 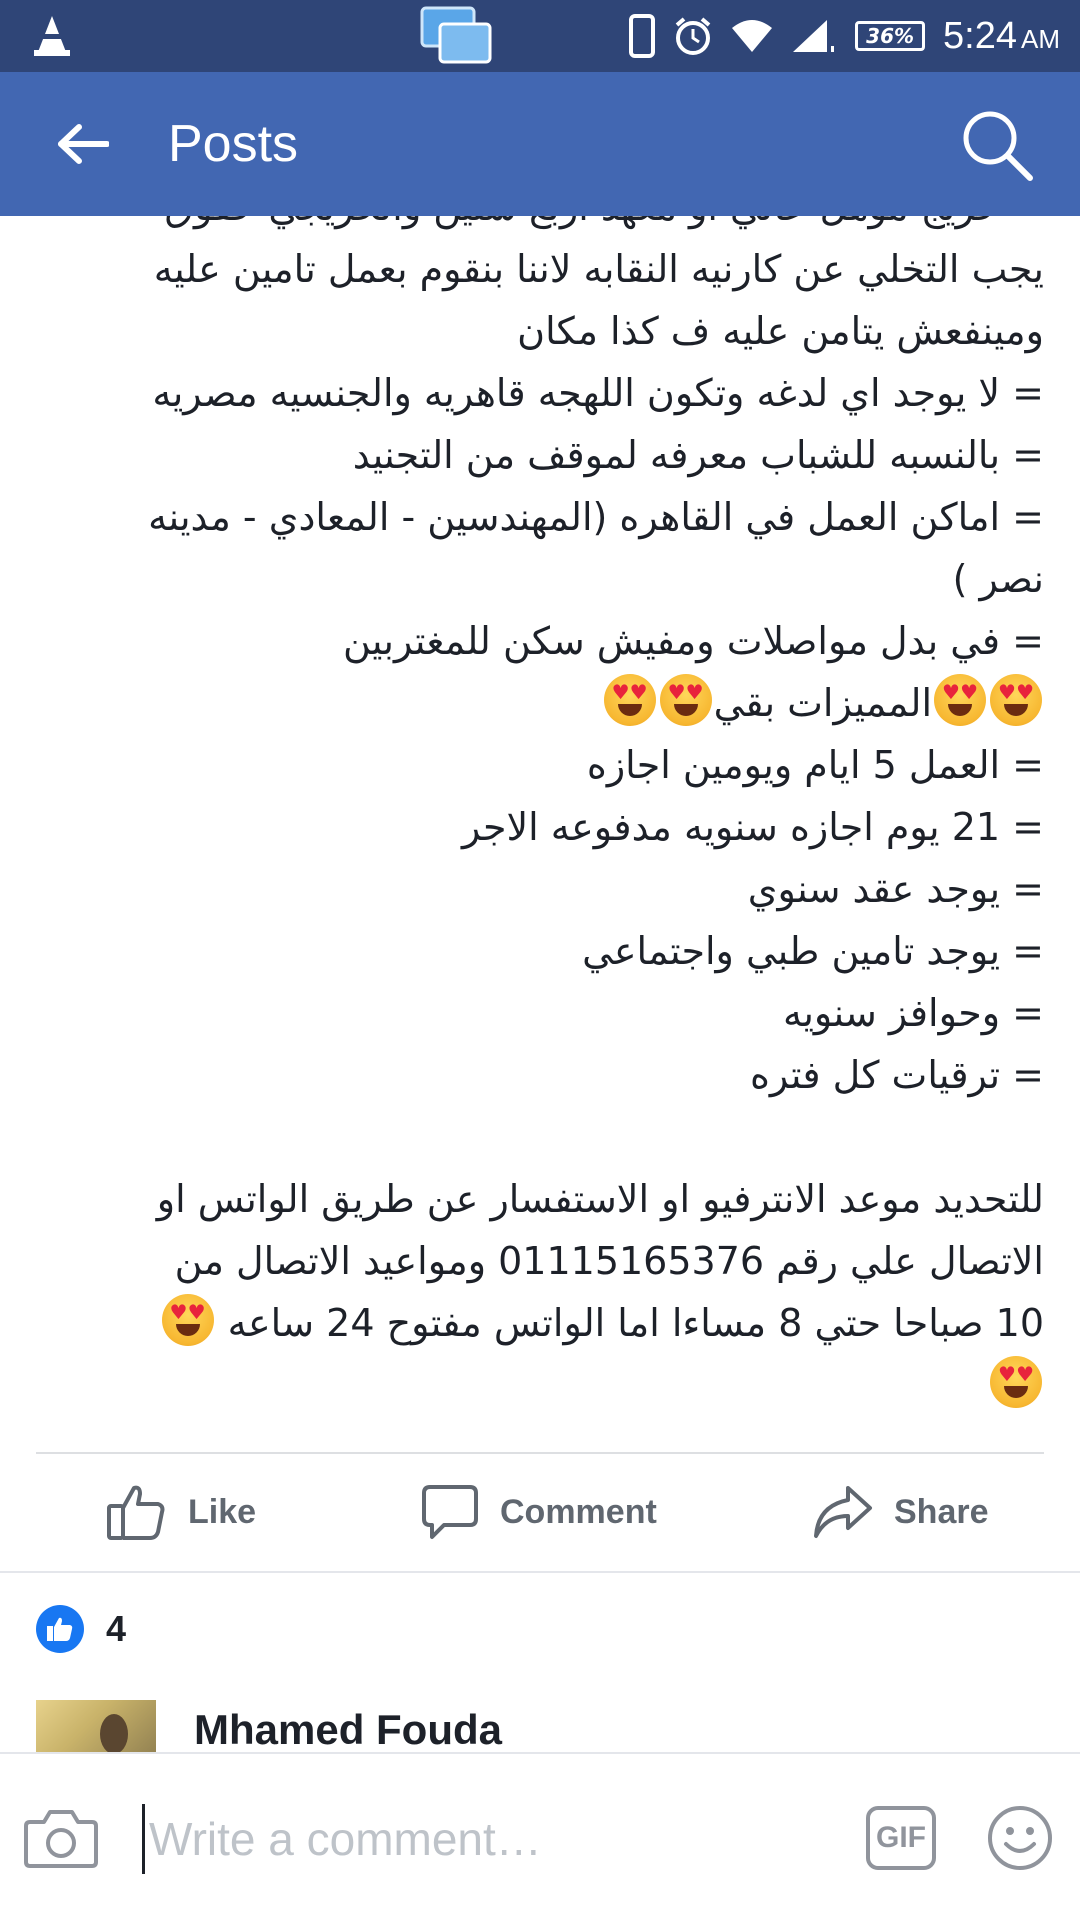 I want to click on page-title: Posts, so click(x=233, y=144).